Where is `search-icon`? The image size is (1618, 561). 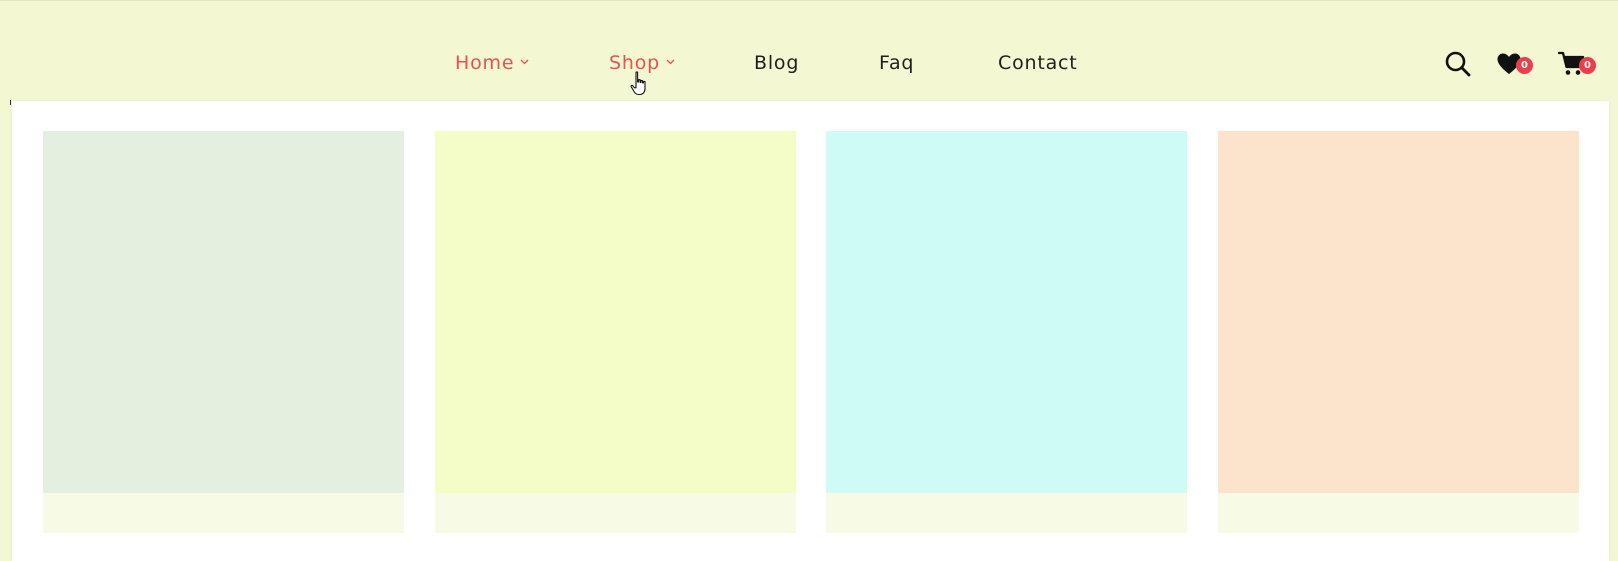
search-icon is located at coordinates (1458, 64).